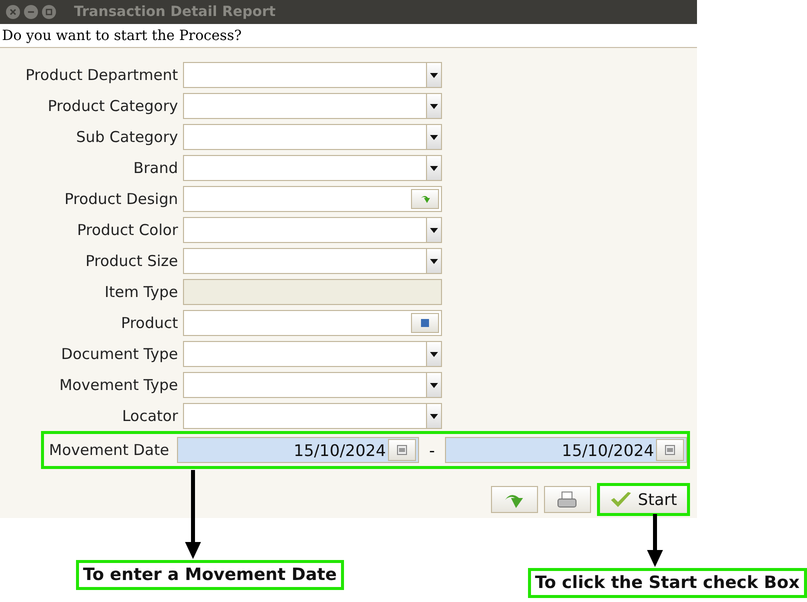  Describe the element at coordinates (425, 199) in the screenshot. I see `curved-arrow-icon` at that location.